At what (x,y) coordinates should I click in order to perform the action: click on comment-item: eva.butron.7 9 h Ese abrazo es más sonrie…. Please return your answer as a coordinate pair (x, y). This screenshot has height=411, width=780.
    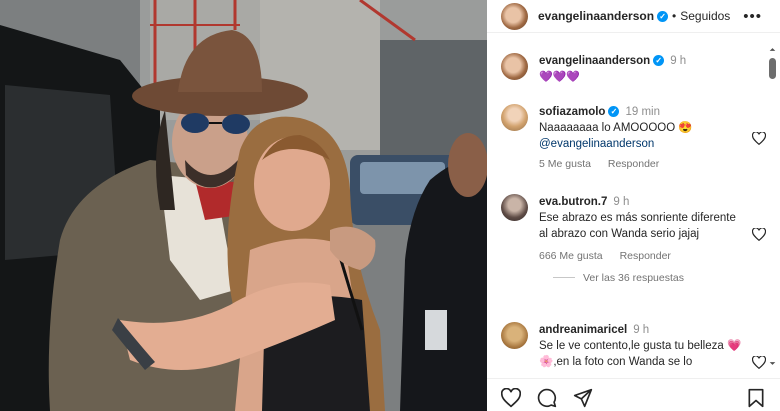
    Looking at the image, I should click on (633, 239).